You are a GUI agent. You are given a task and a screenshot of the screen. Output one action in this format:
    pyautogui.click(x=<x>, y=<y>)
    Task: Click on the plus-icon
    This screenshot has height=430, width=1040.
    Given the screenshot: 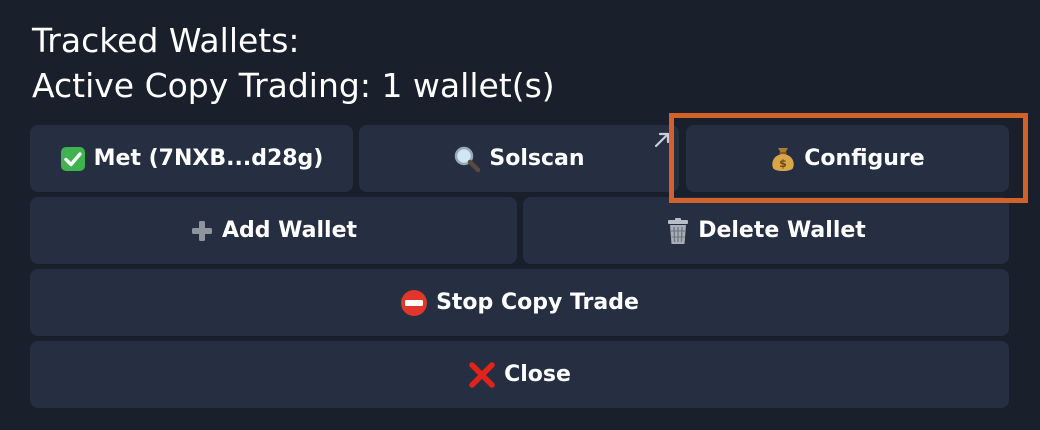 What is the action you would take?
    pyautogui.click(x=202, y=231)
    